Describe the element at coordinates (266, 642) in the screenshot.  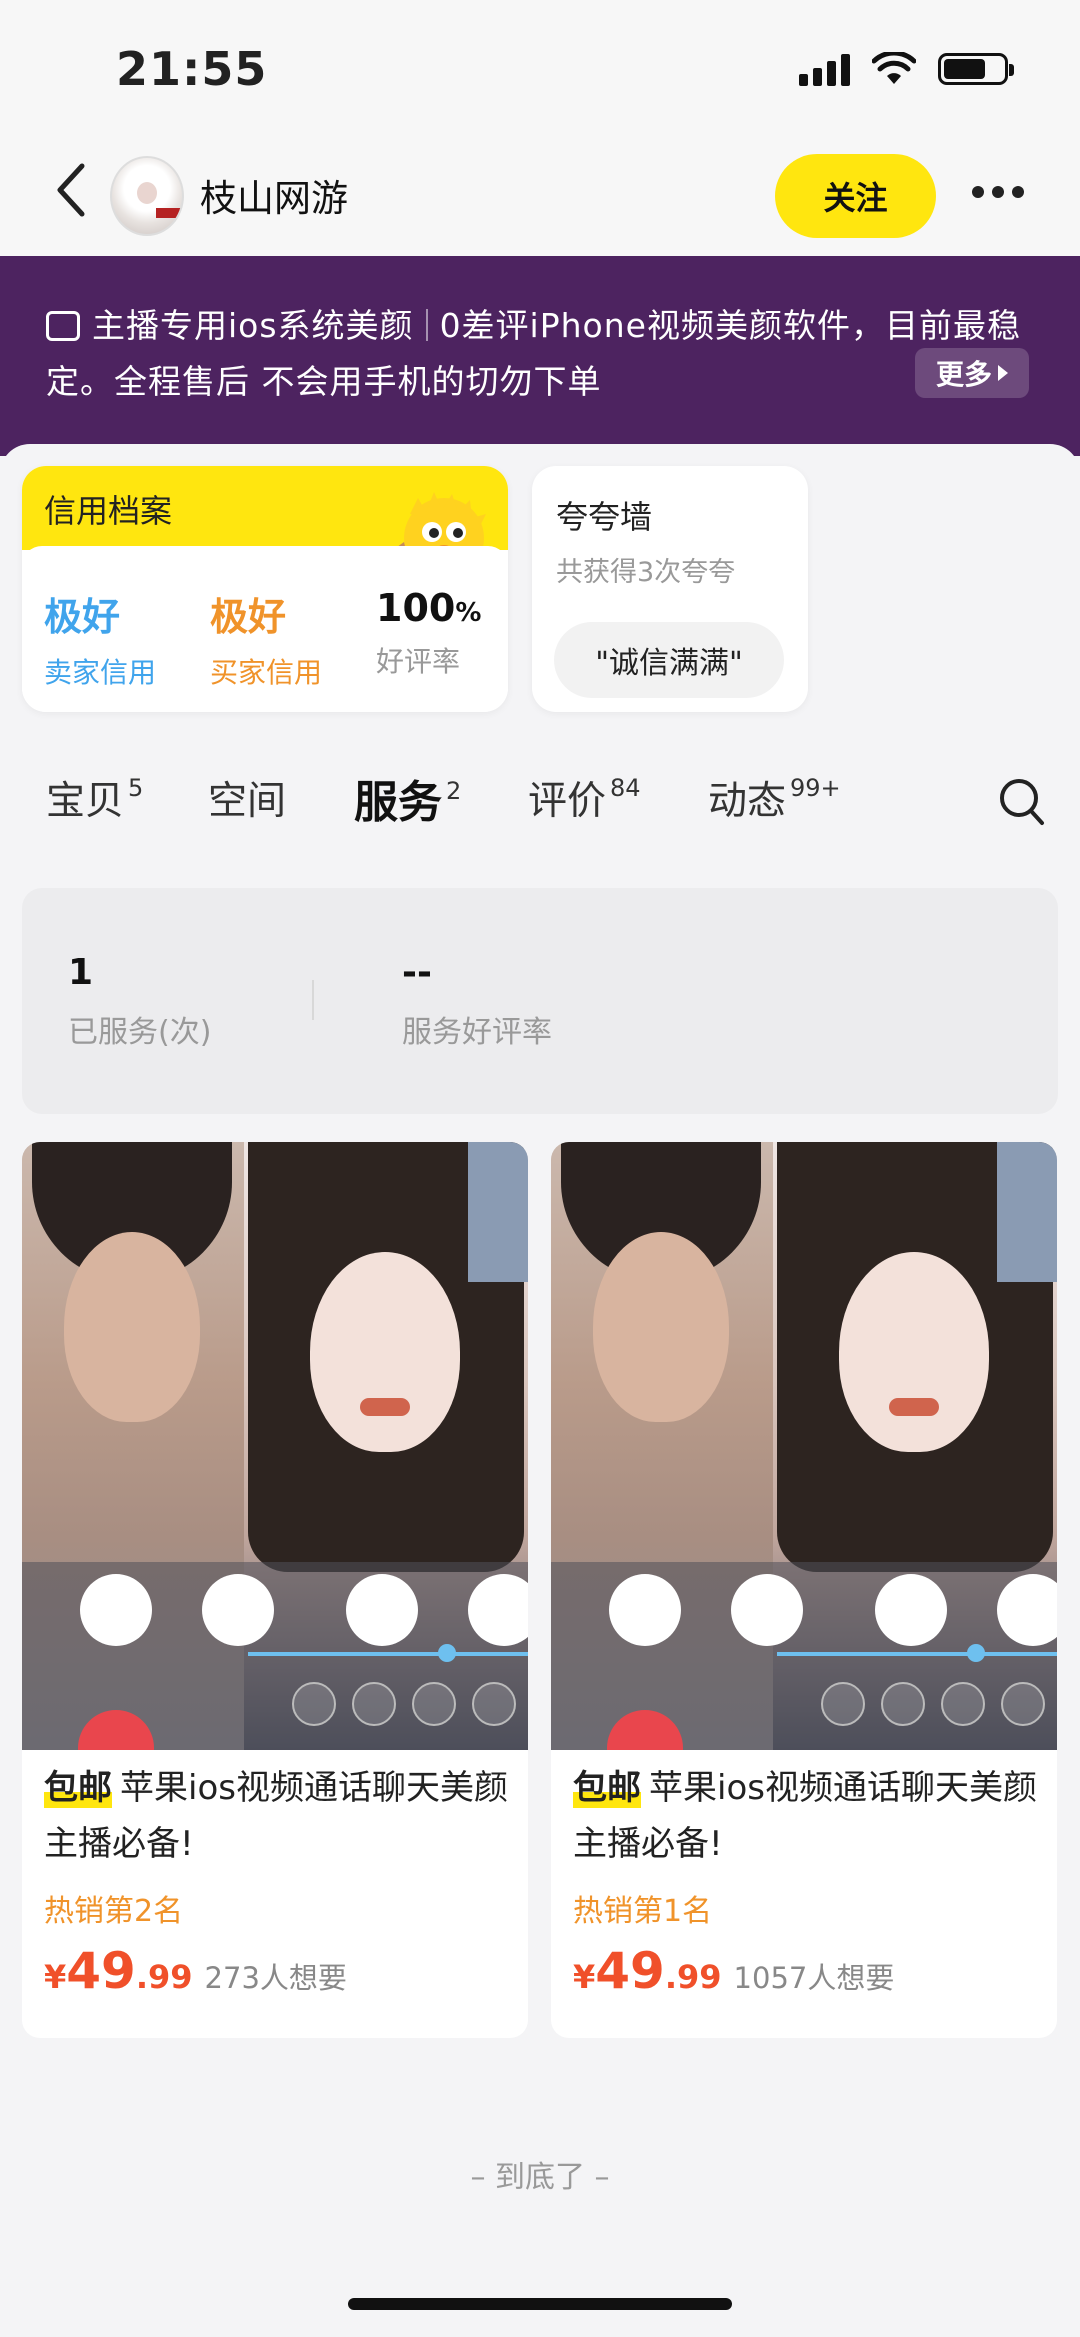
I see `buyer-credit: 极好 买家信用` at that location.